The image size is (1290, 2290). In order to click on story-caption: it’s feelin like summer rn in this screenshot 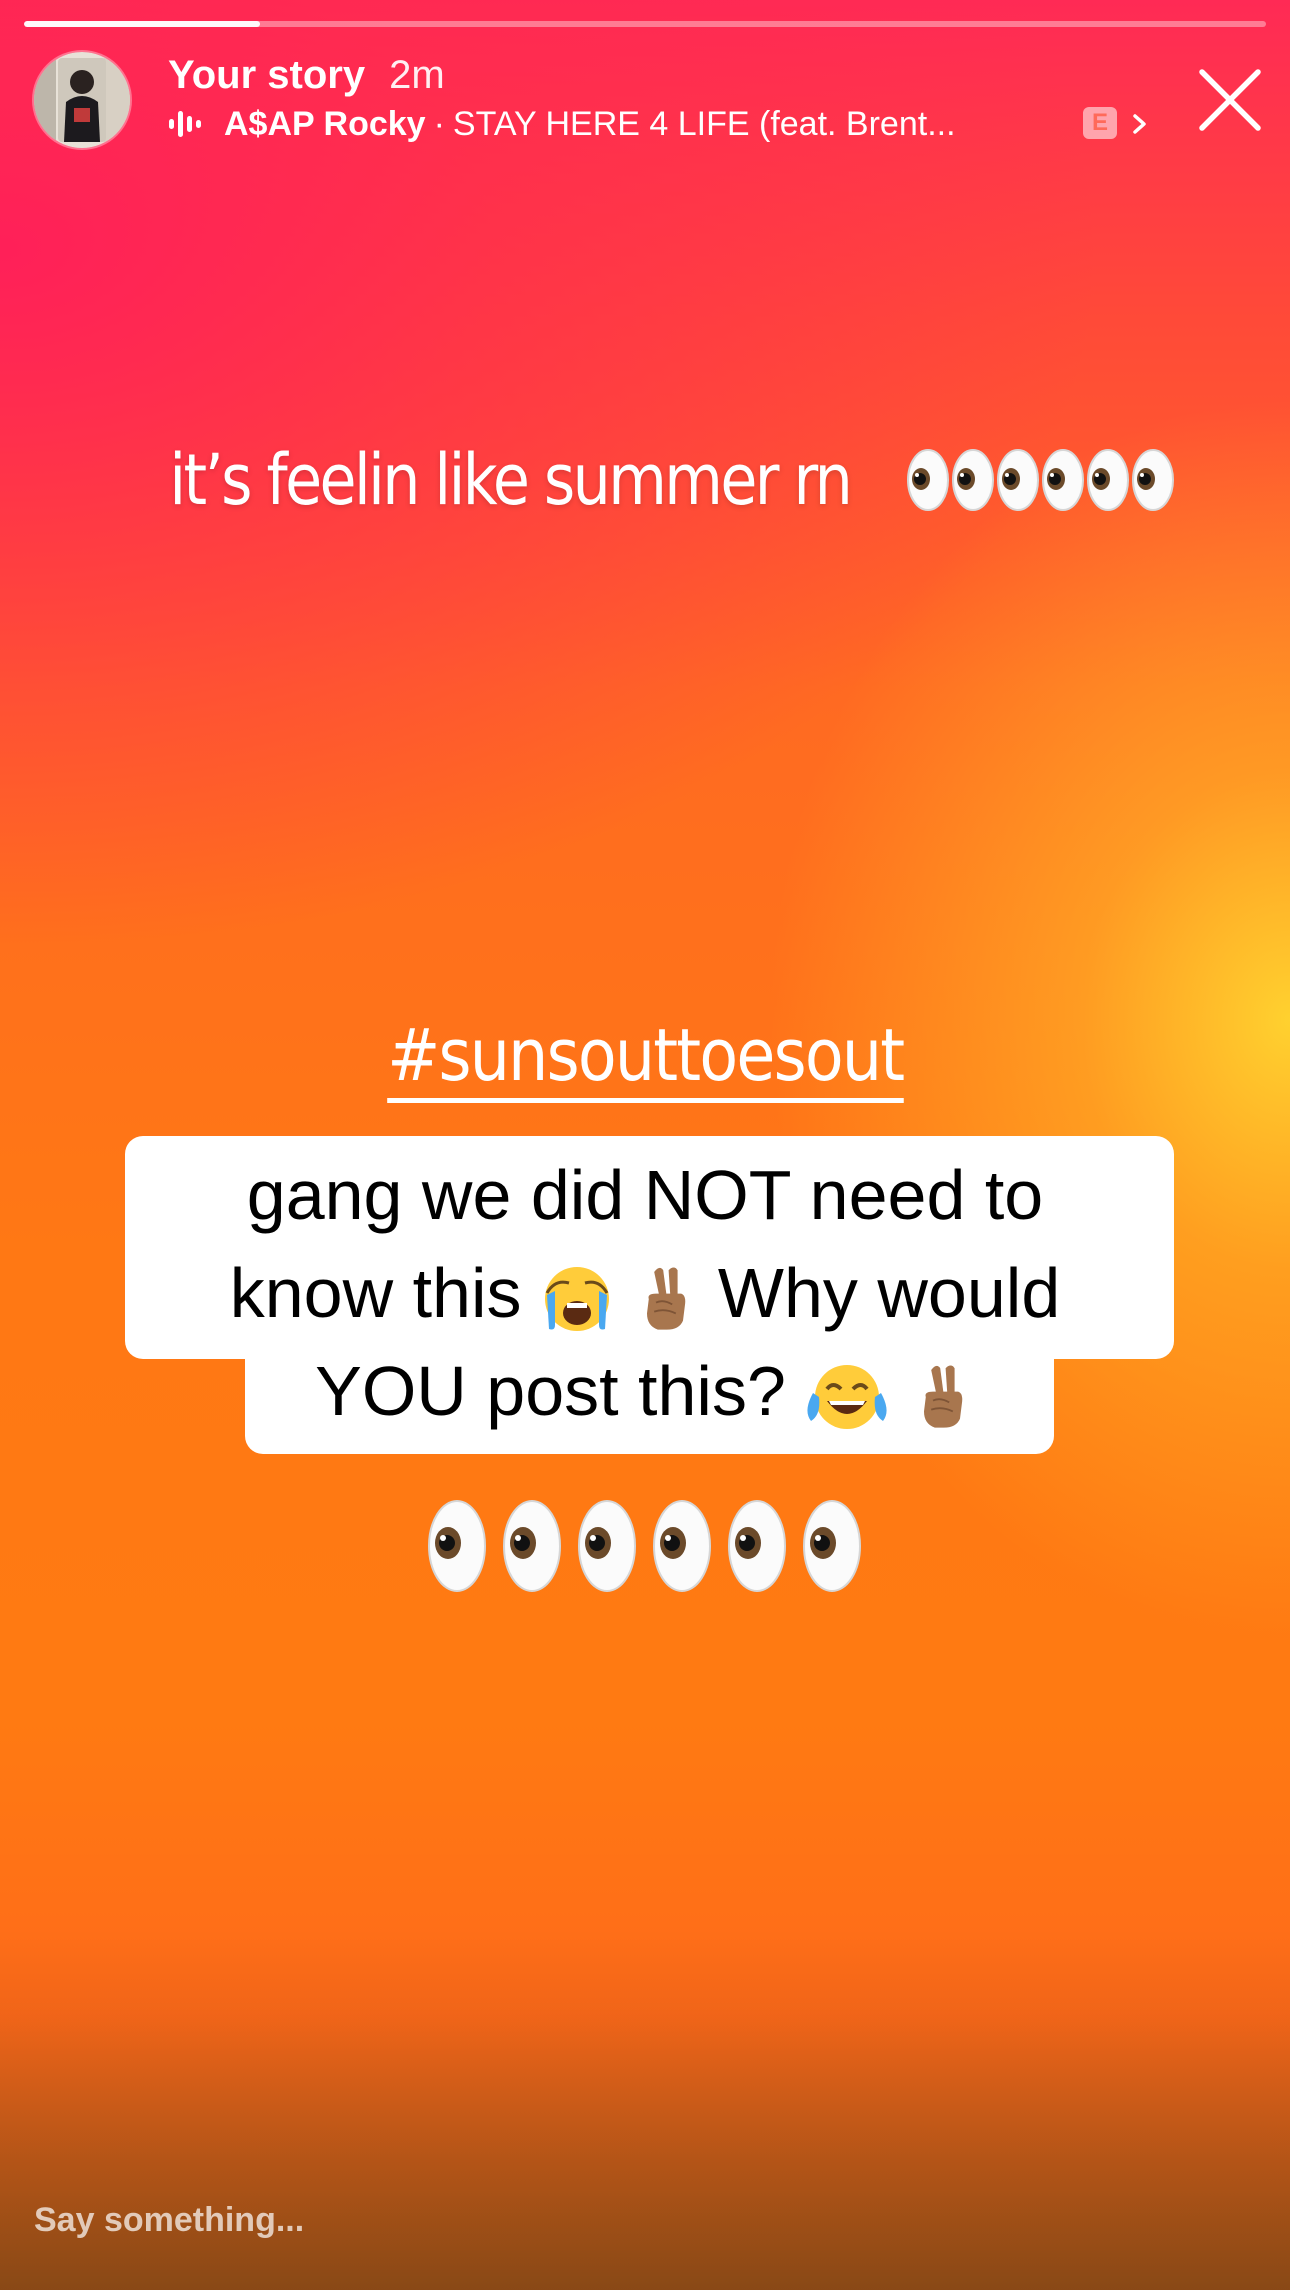, I will do `click(645, 480)`.